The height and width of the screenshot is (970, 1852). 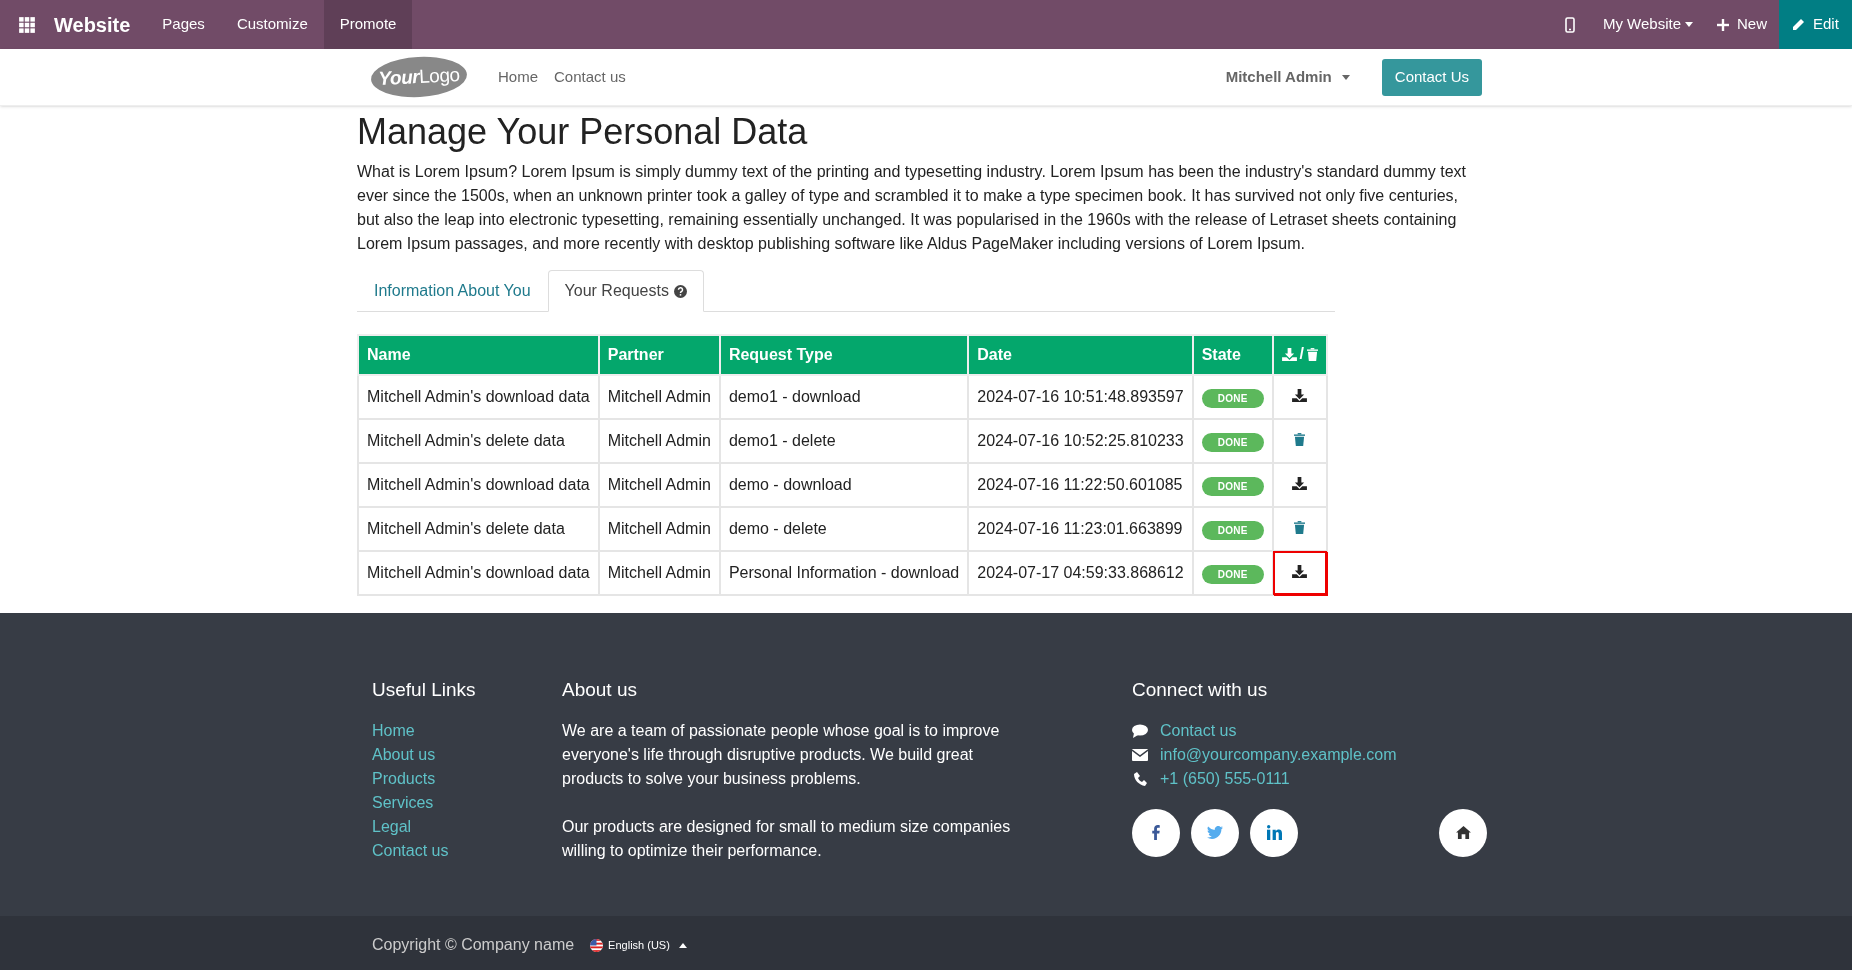 I want to click on topbar-menu-item: Customize, so click(x=272, y=24).